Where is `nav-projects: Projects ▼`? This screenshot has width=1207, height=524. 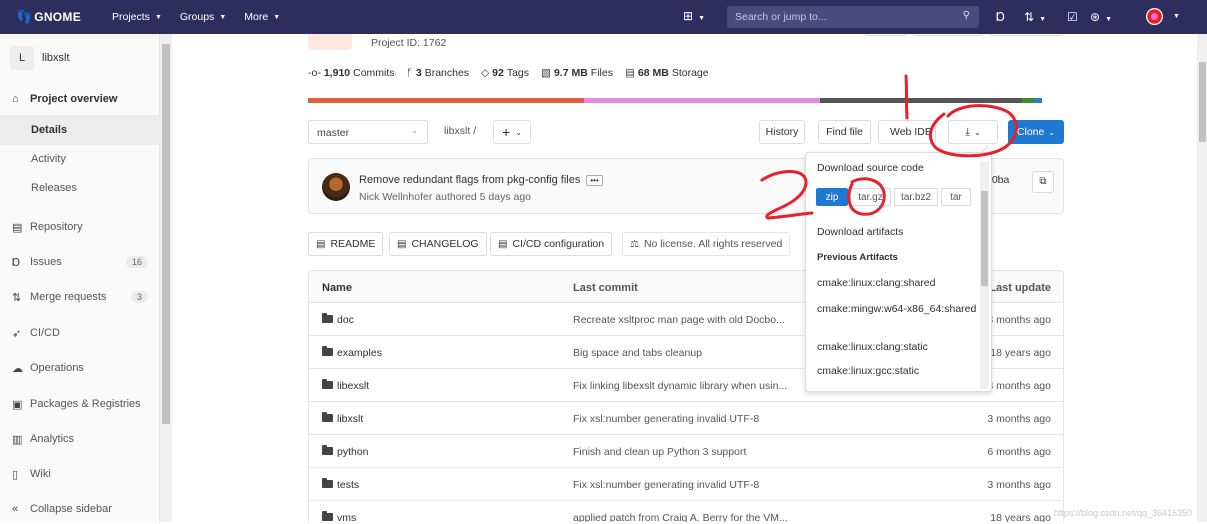 nav-projects: Projects ▼ is located at coordinates (137, 17).